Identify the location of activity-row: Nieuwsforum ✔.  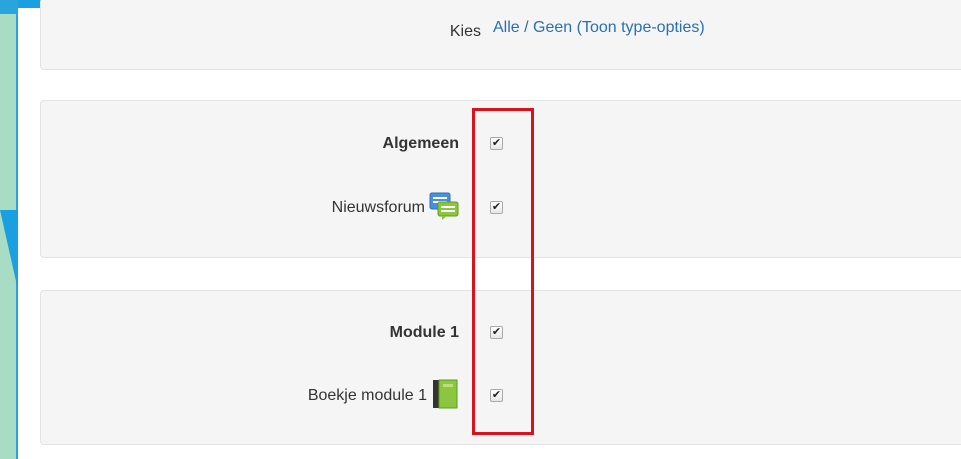
(501, 208).